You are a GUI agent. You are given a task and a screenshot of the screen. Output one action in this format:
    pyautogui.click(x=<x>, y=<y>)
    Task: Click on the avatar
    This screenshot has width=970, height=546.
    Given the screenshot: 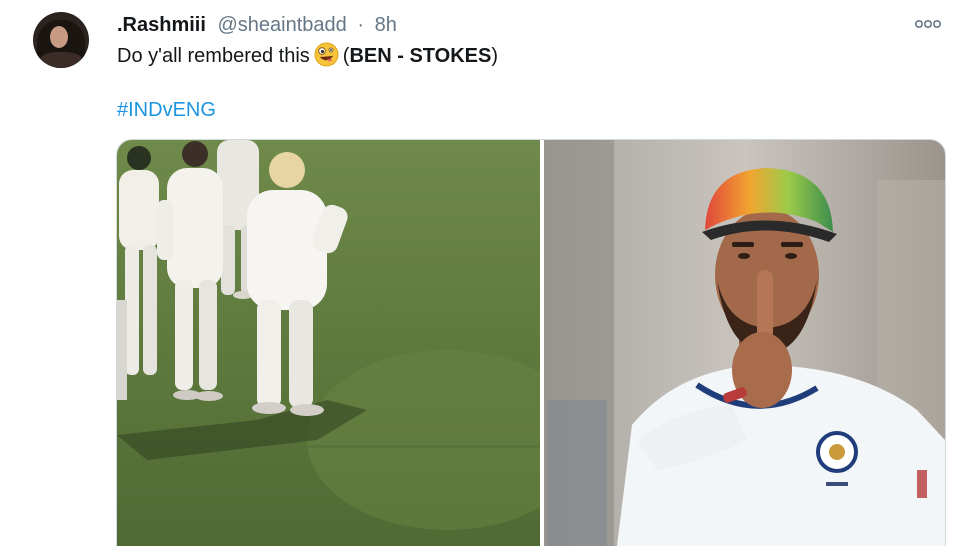 What is the action you would take?
    pyautogui.click(x=61, y=40)
    